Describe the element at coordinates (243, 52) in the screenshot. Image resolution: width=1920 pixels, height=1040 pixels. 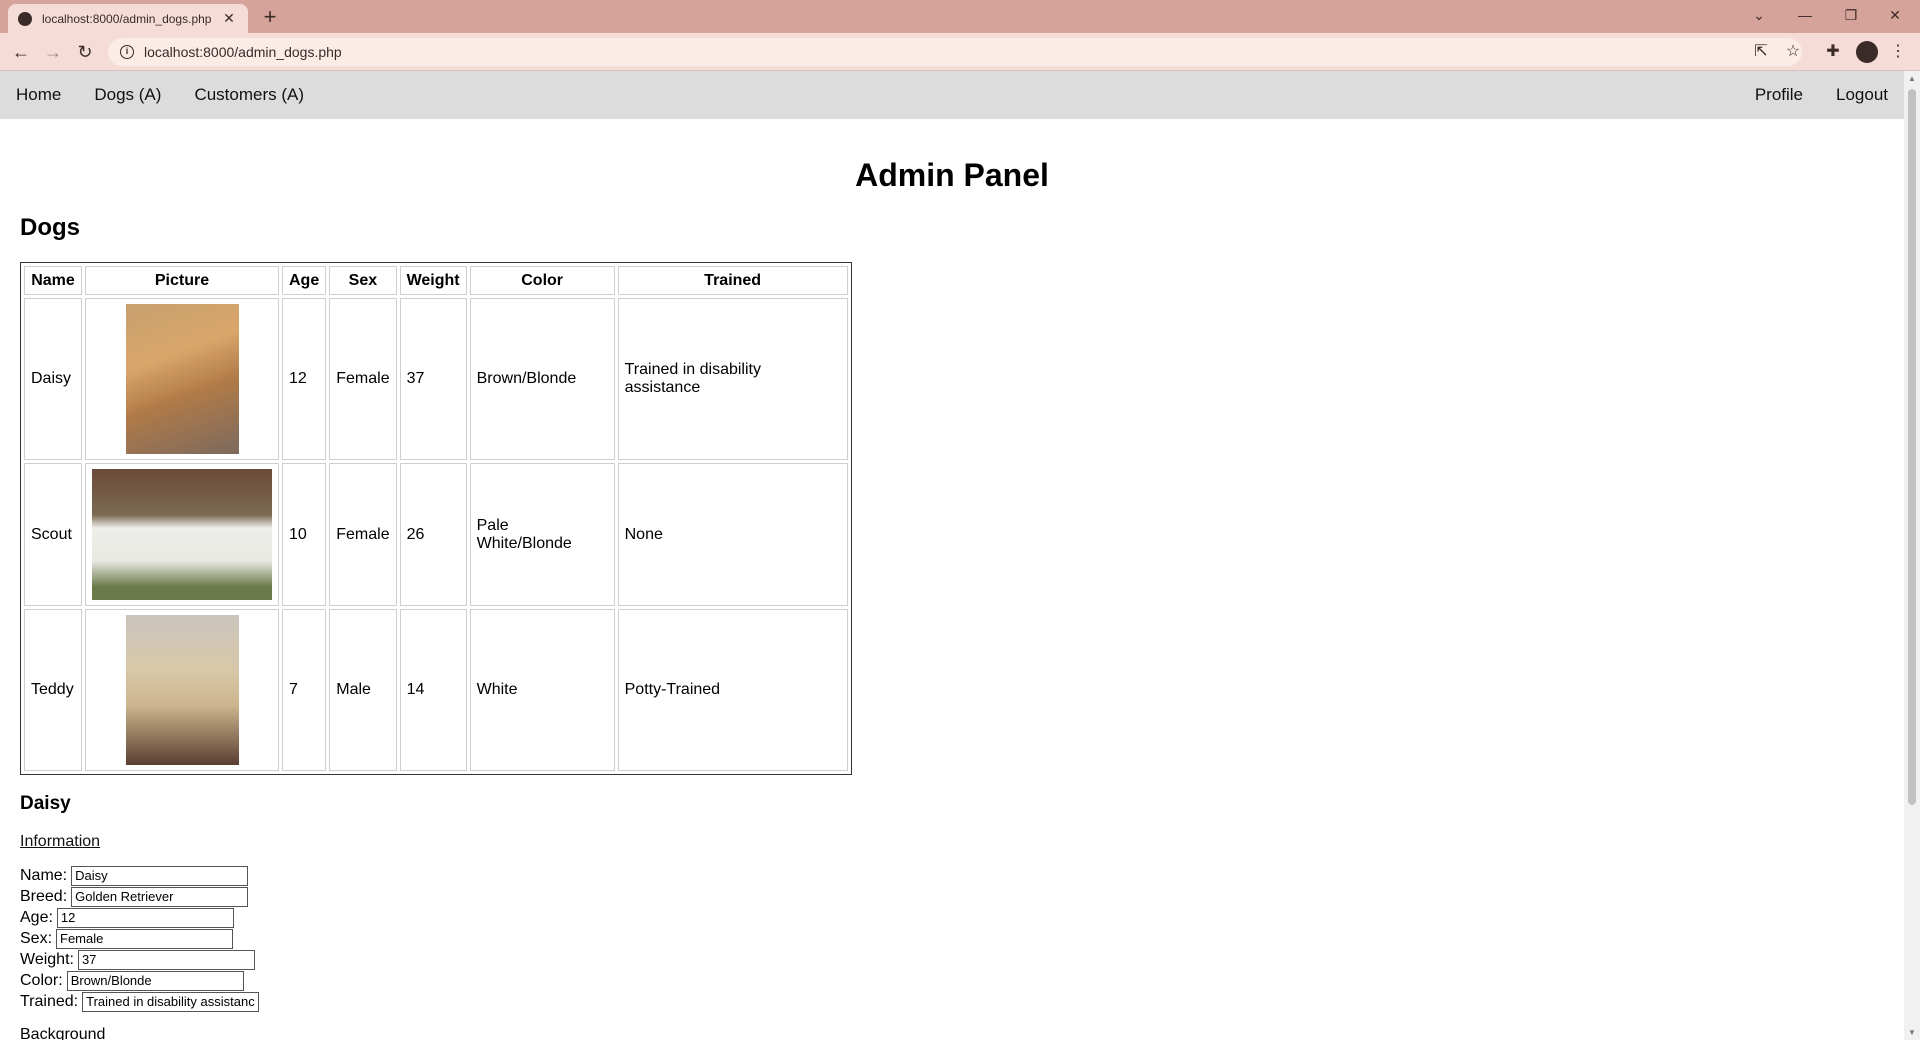
I see `url-text: localhost:8000/admin_dogs.php` at that location.